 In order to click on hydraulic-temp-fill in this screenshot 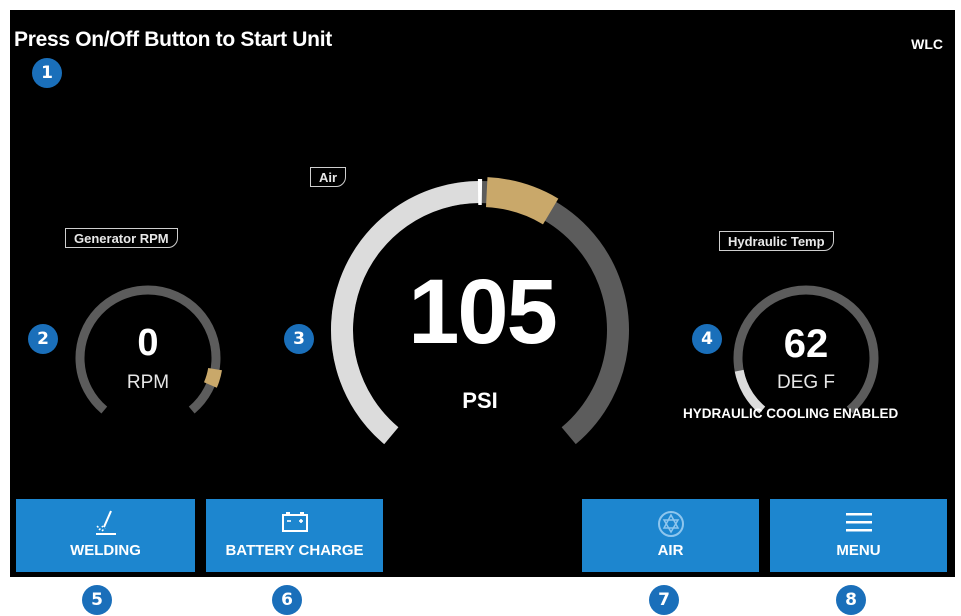, I will do `click(750, 391)`.